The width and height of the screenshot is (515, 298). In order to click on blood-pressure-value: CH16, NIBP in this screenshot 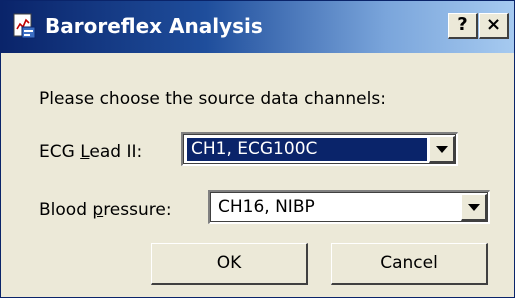, I will do `click(266, 207)`.